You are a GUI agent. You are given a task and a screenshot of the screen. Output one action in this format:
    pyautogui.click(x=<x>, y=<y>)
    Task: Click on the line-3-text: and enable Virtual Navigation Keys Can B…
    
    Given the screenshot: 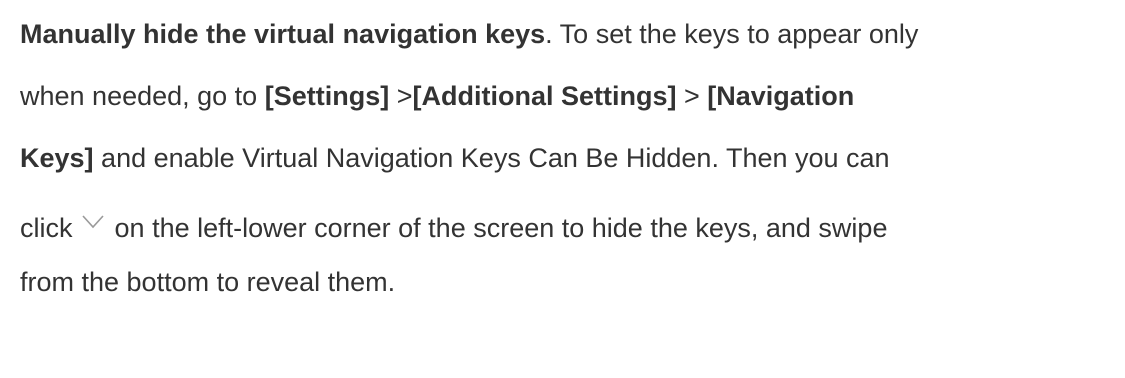 What is the action you would take?
    pyautogui.click(x=491, y=158)
    